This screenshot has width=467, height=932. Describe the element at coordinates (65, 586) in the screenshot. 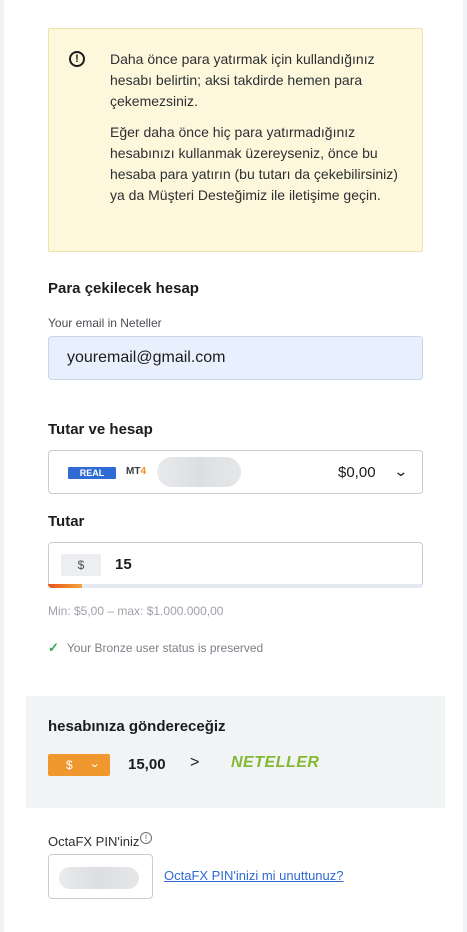

I see `amount-progress-fill` at that location.